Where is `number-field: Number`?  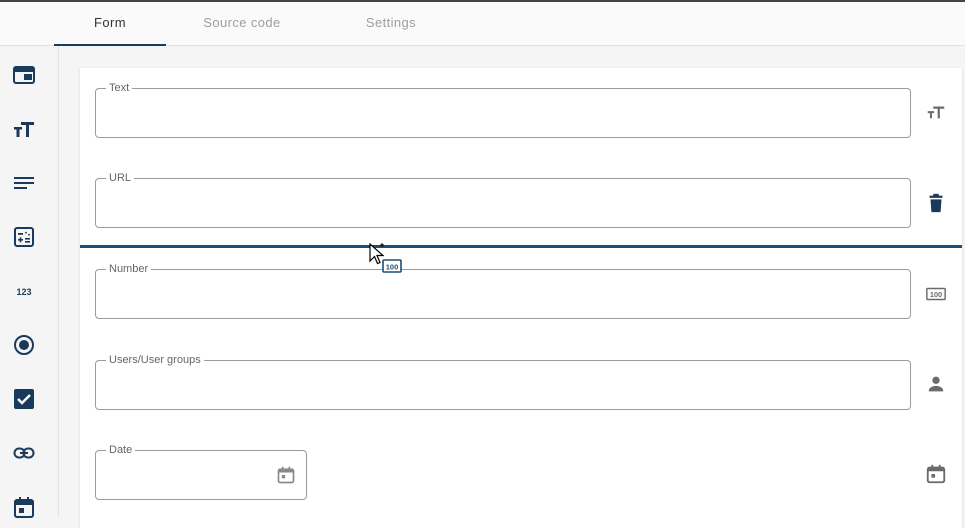 number-field: Number is located at coordinates (503, 290).